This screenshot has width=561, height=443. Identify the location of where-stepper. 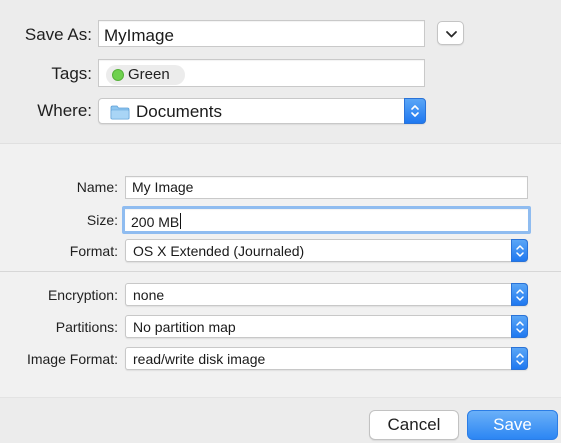
(415, 111).